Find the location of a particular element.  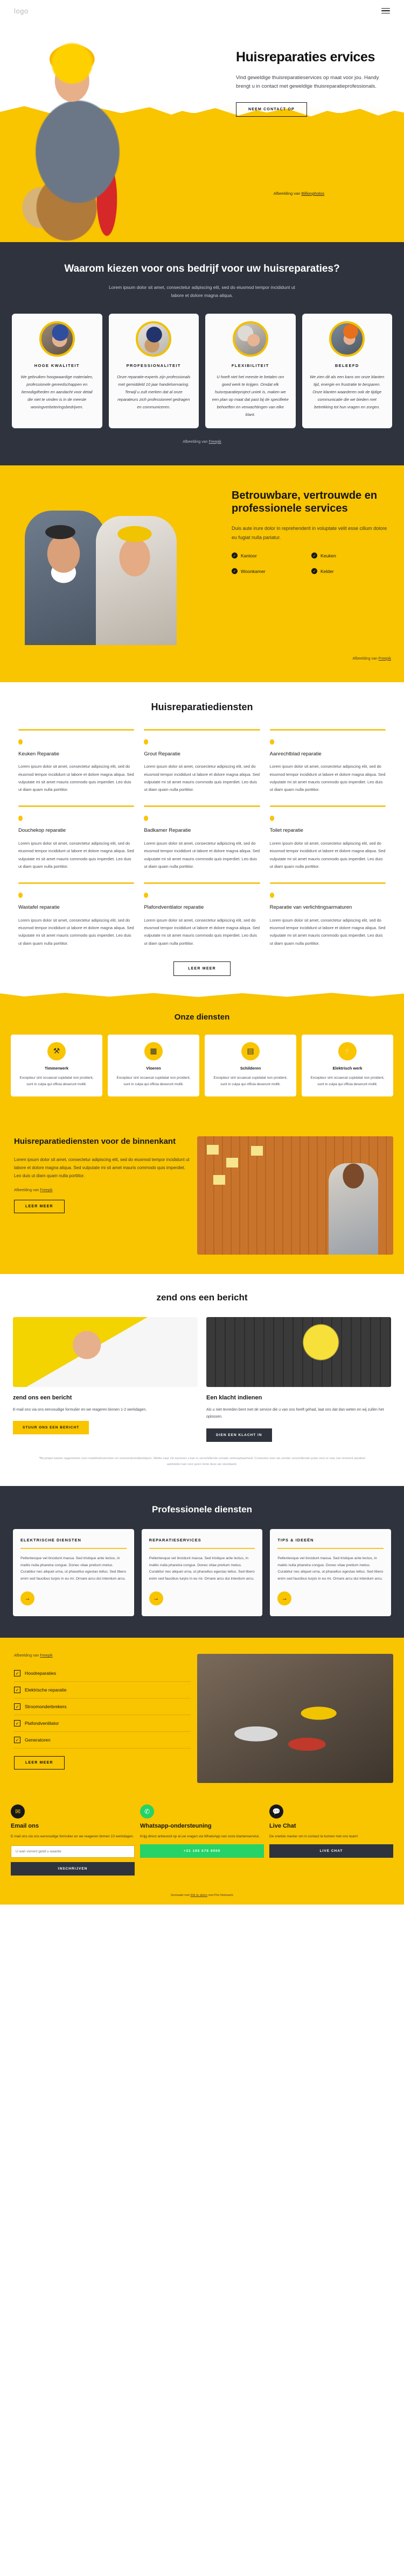

list-item: ✓ Generatoren is located at coordinates (102, 1740).